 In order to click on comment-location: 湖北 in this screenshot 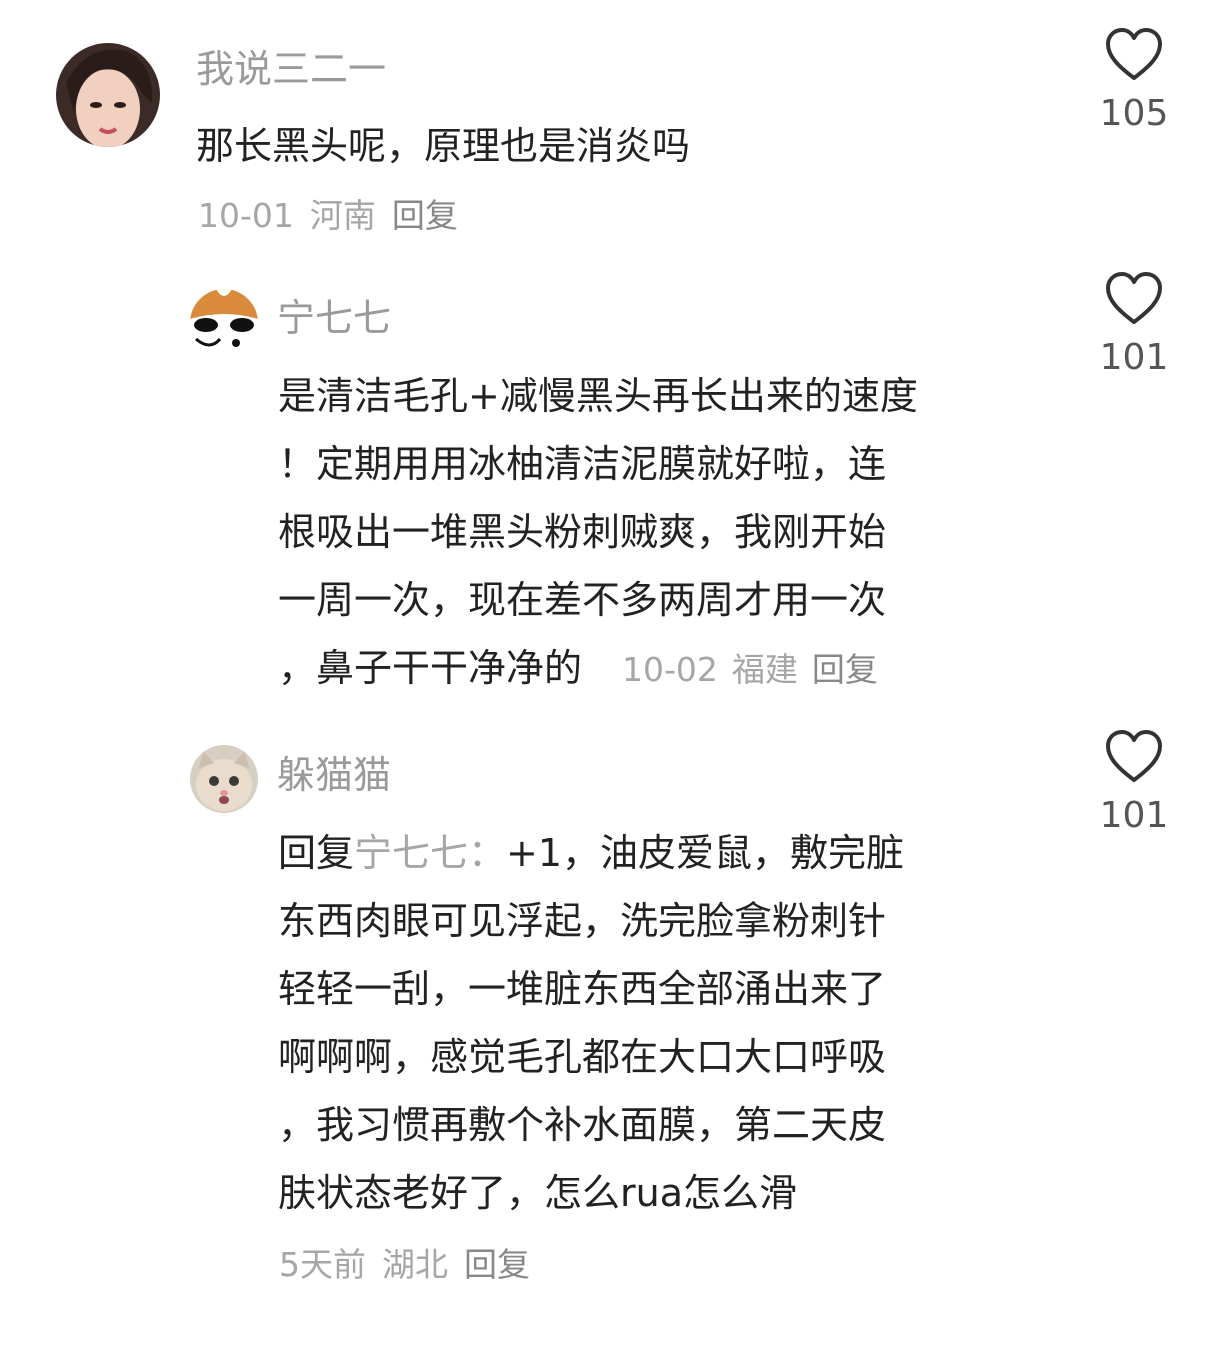, I will do `click(415, 1264)`.